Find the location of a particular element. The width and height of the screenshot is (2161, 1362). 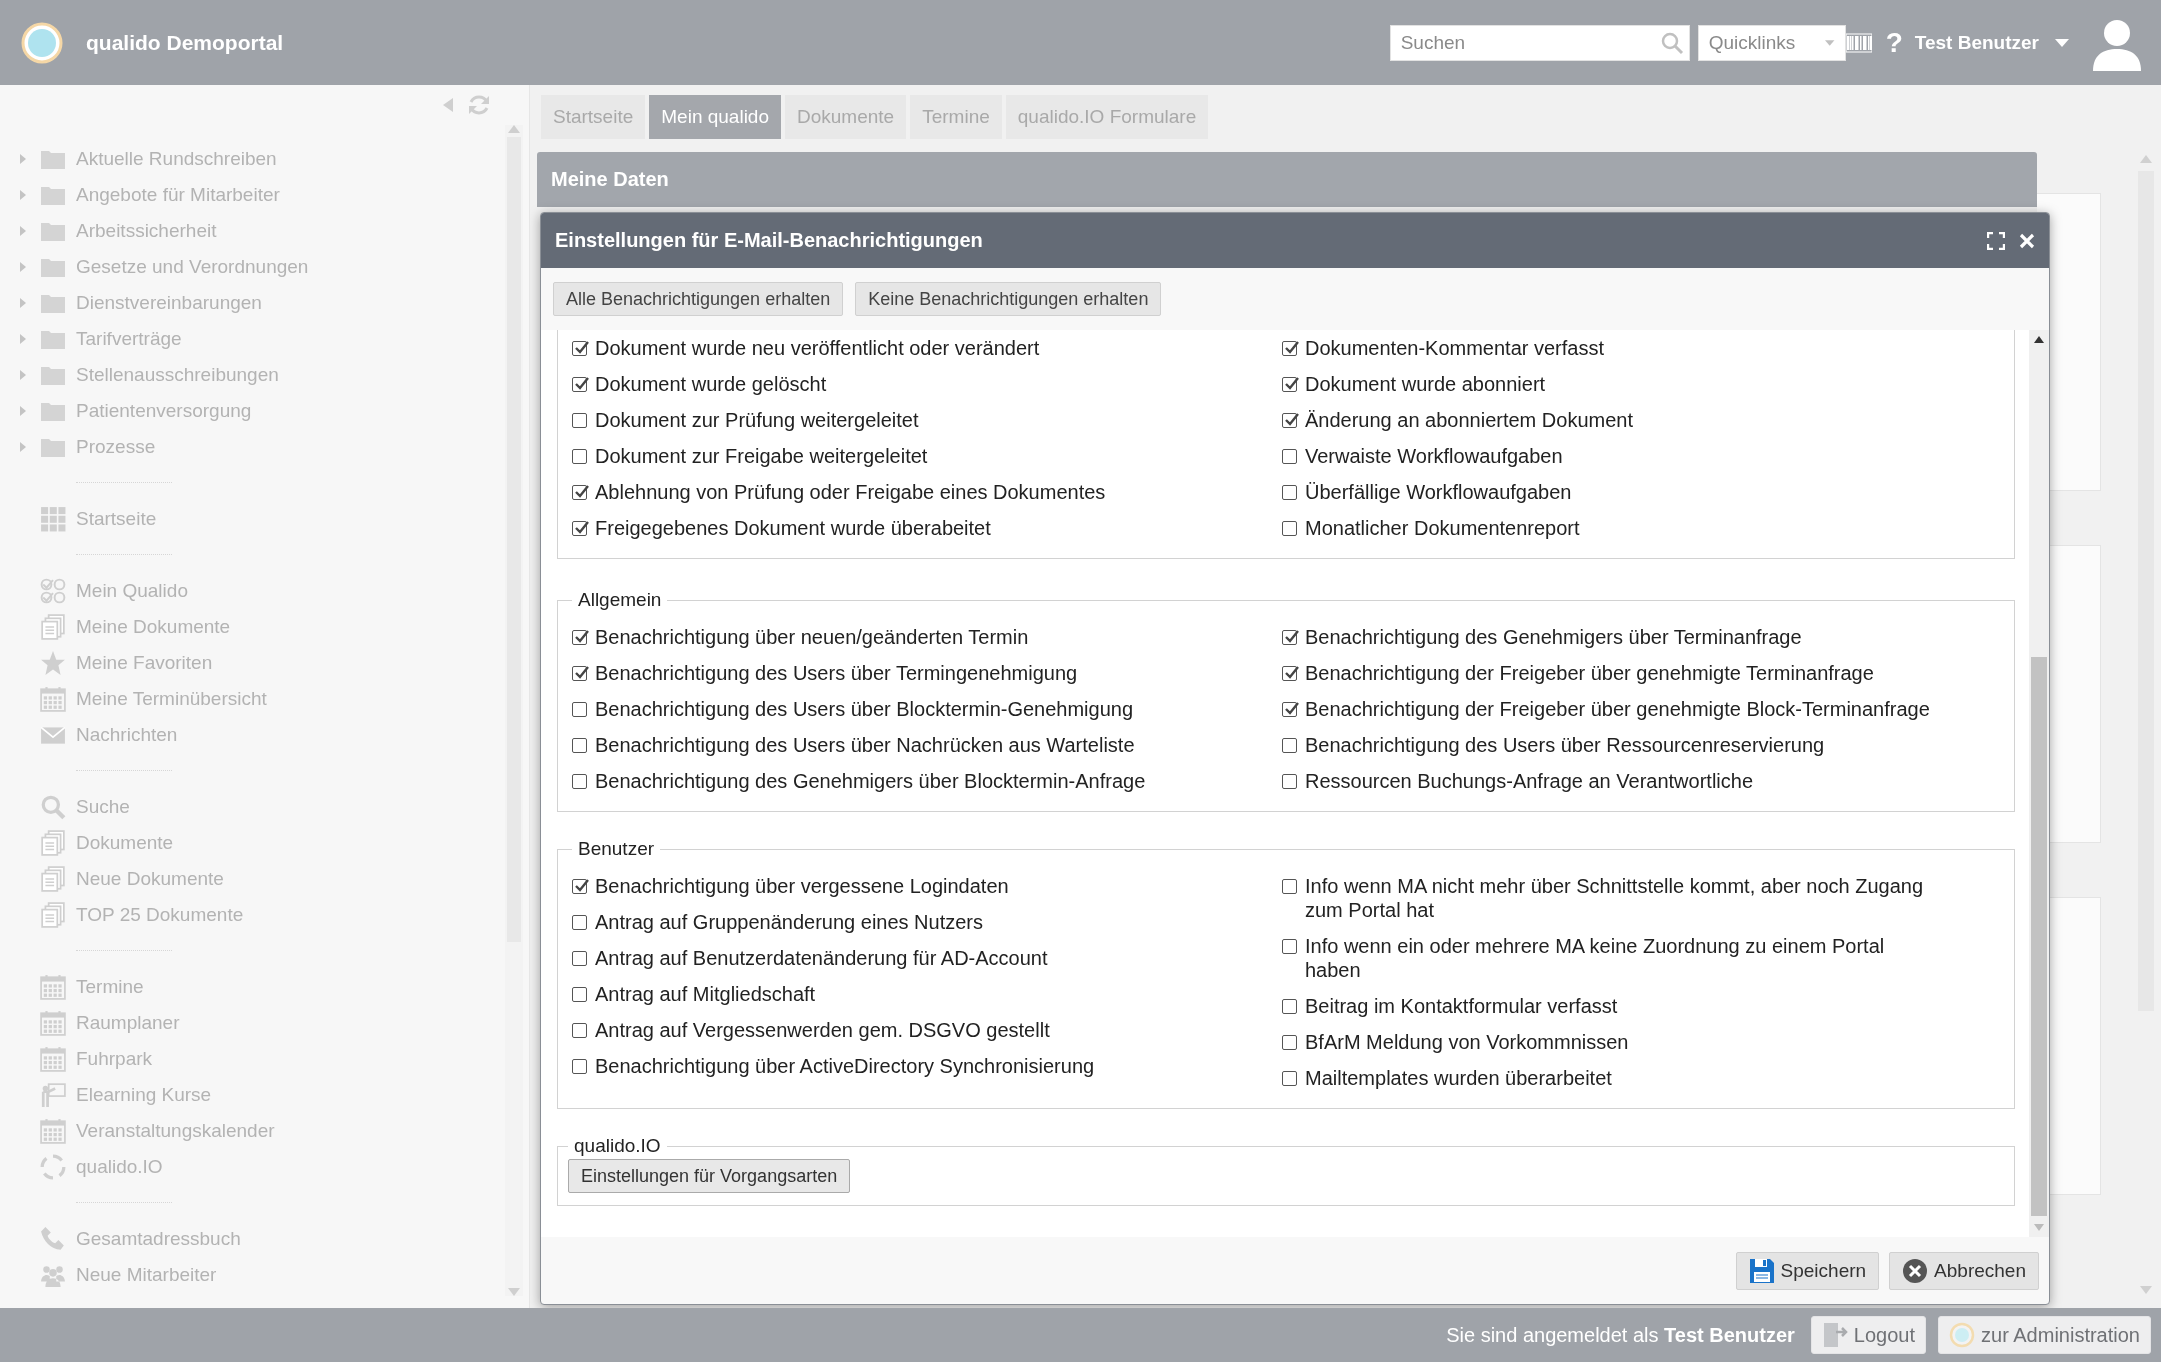

nav-item: Nachrichten is located at coordinates (127, 735).